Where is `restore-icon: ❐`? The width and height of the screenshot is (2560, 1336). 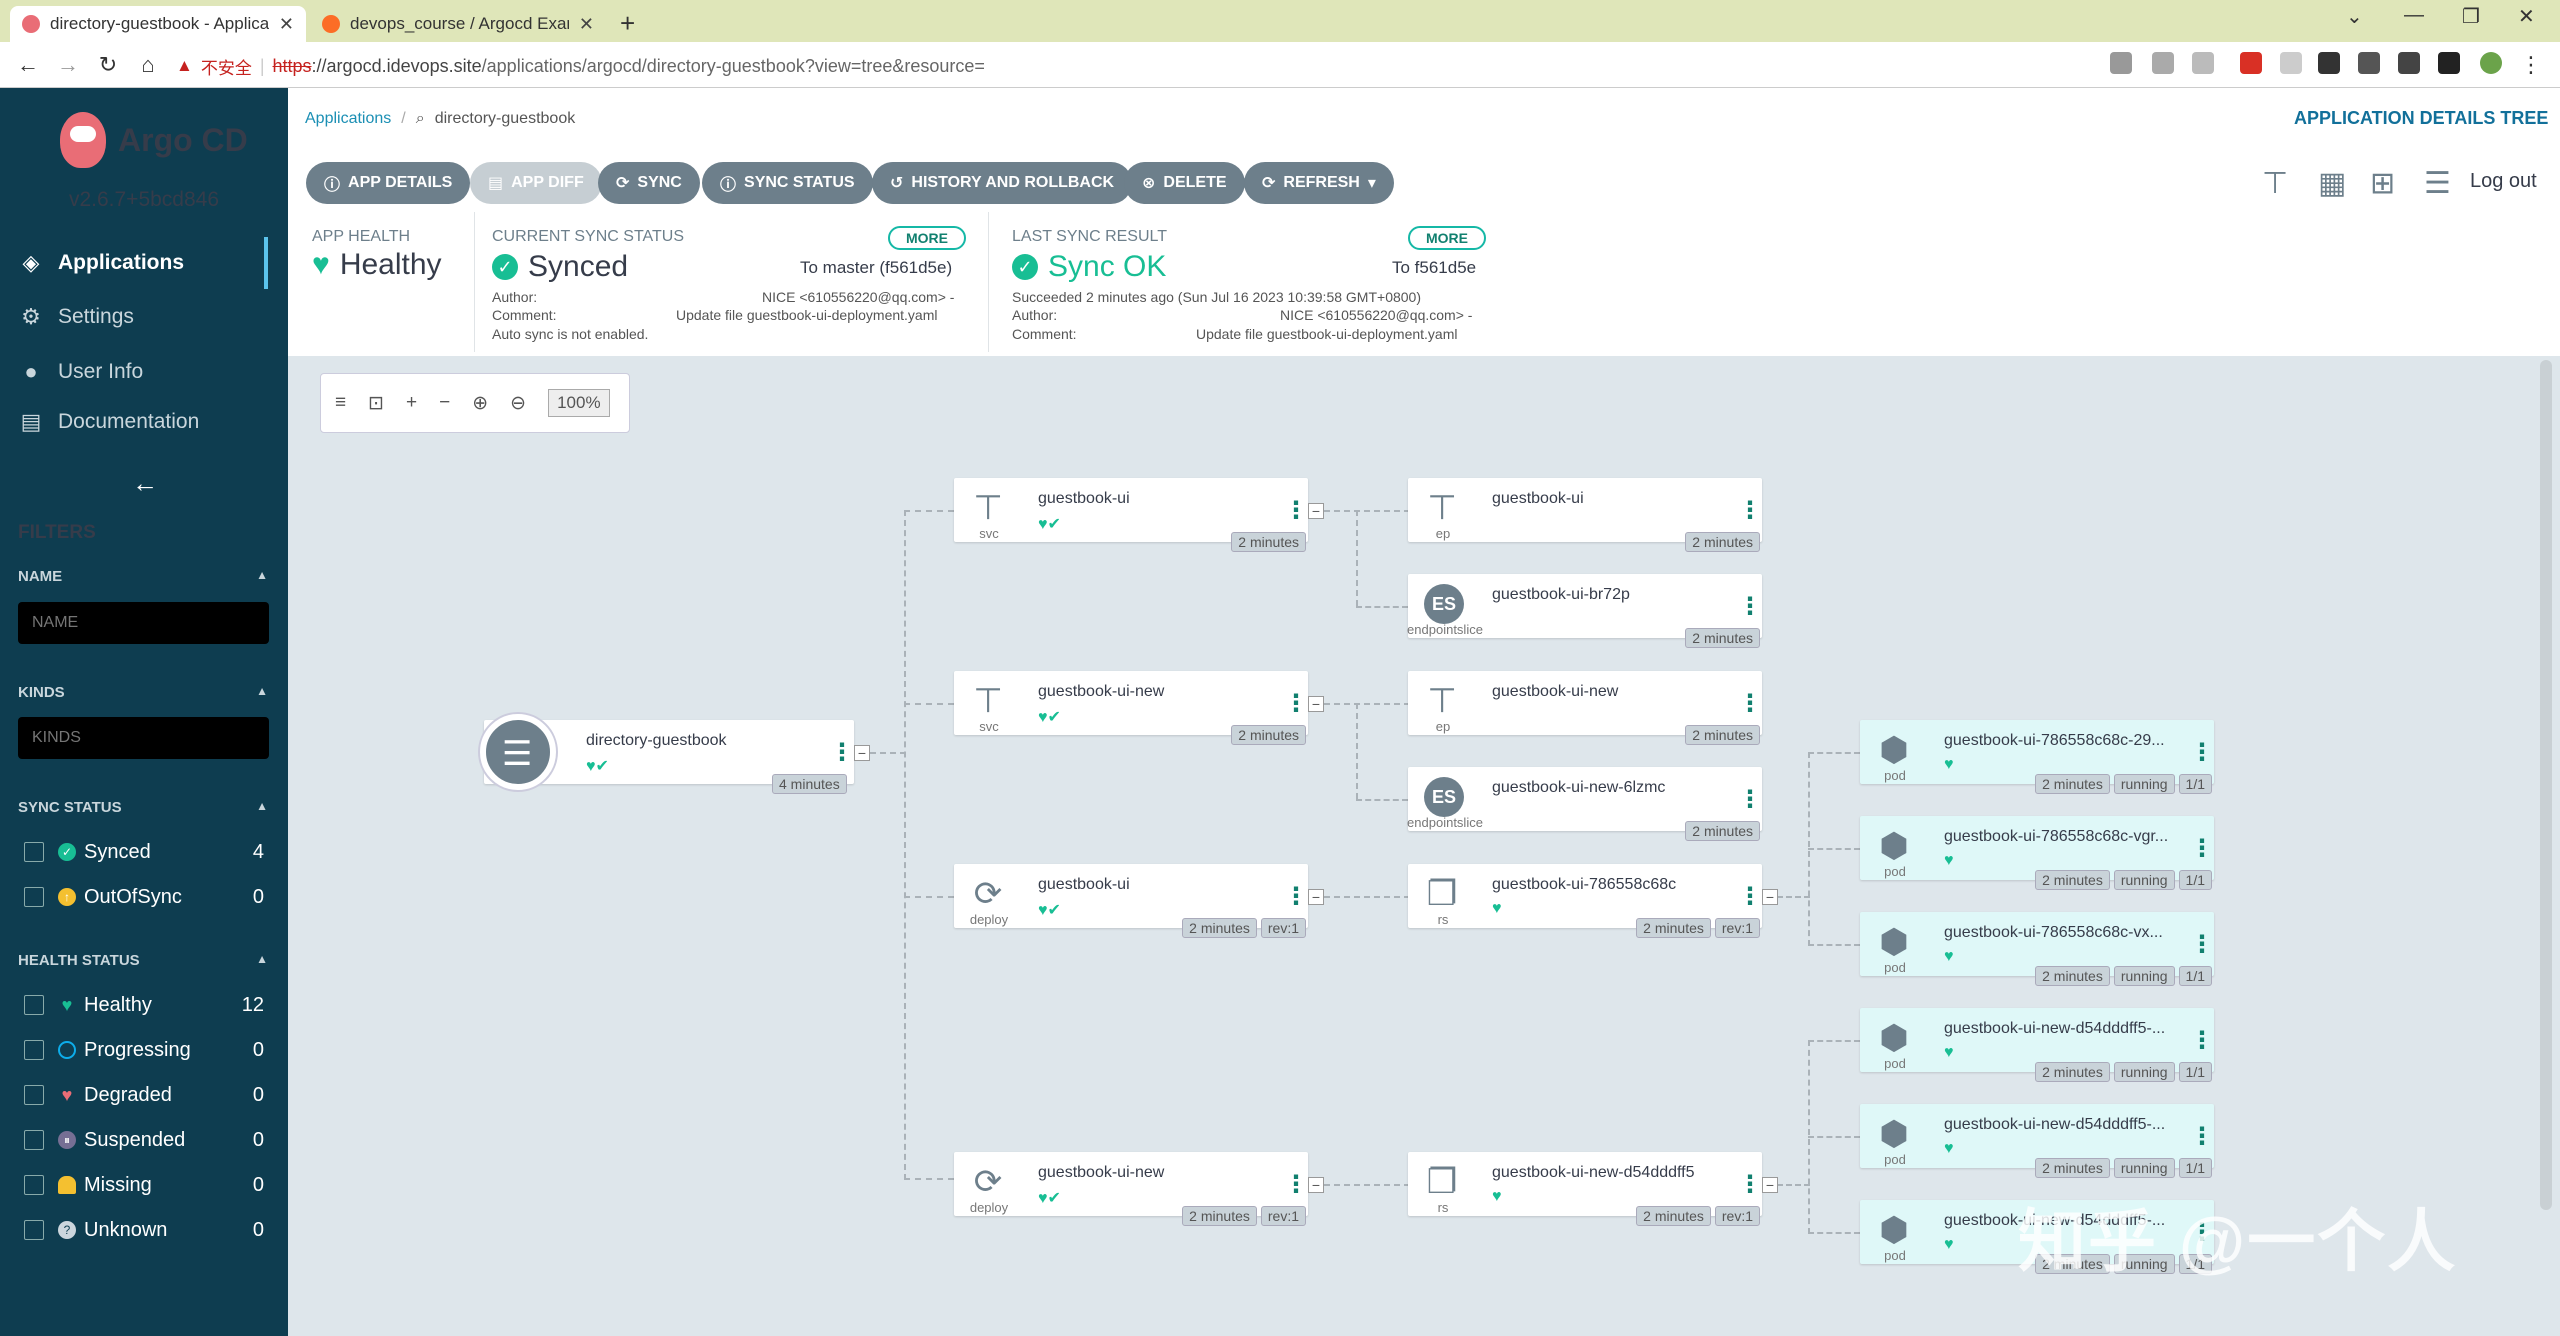
restore-icon: ❐ is located at coordinates (2471, 16).